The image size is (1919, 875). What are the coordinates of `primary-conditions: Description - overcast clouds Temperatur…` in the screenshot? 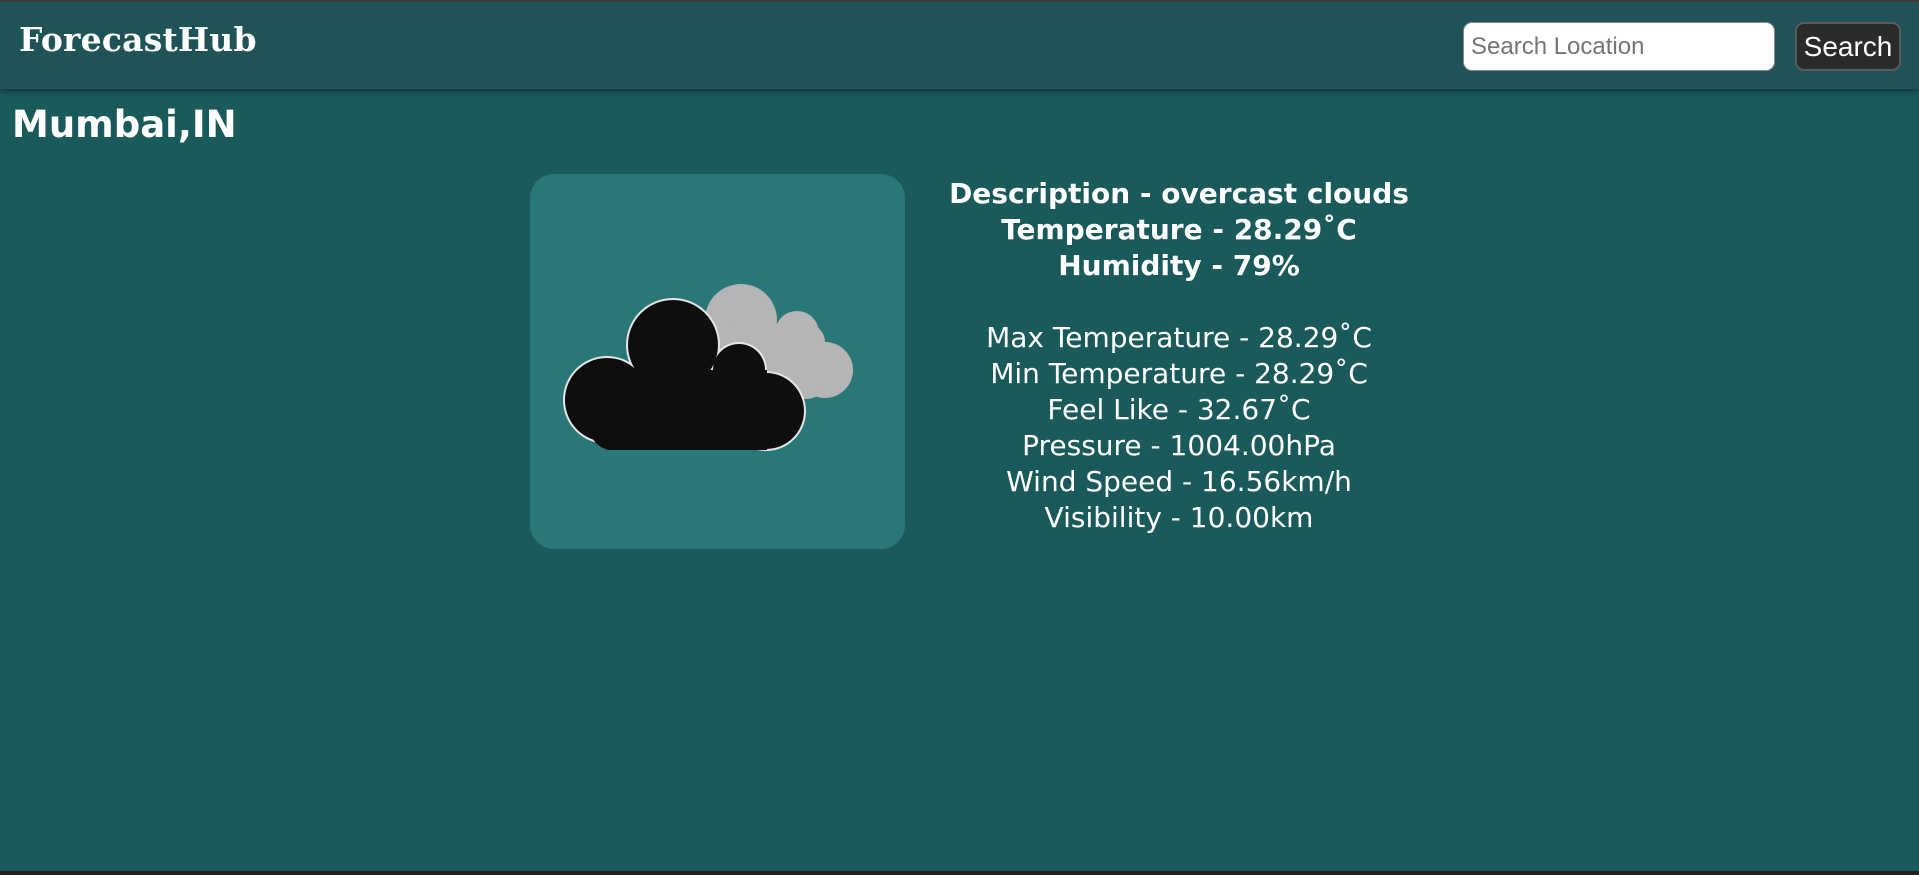 It's located at (1179, 230).